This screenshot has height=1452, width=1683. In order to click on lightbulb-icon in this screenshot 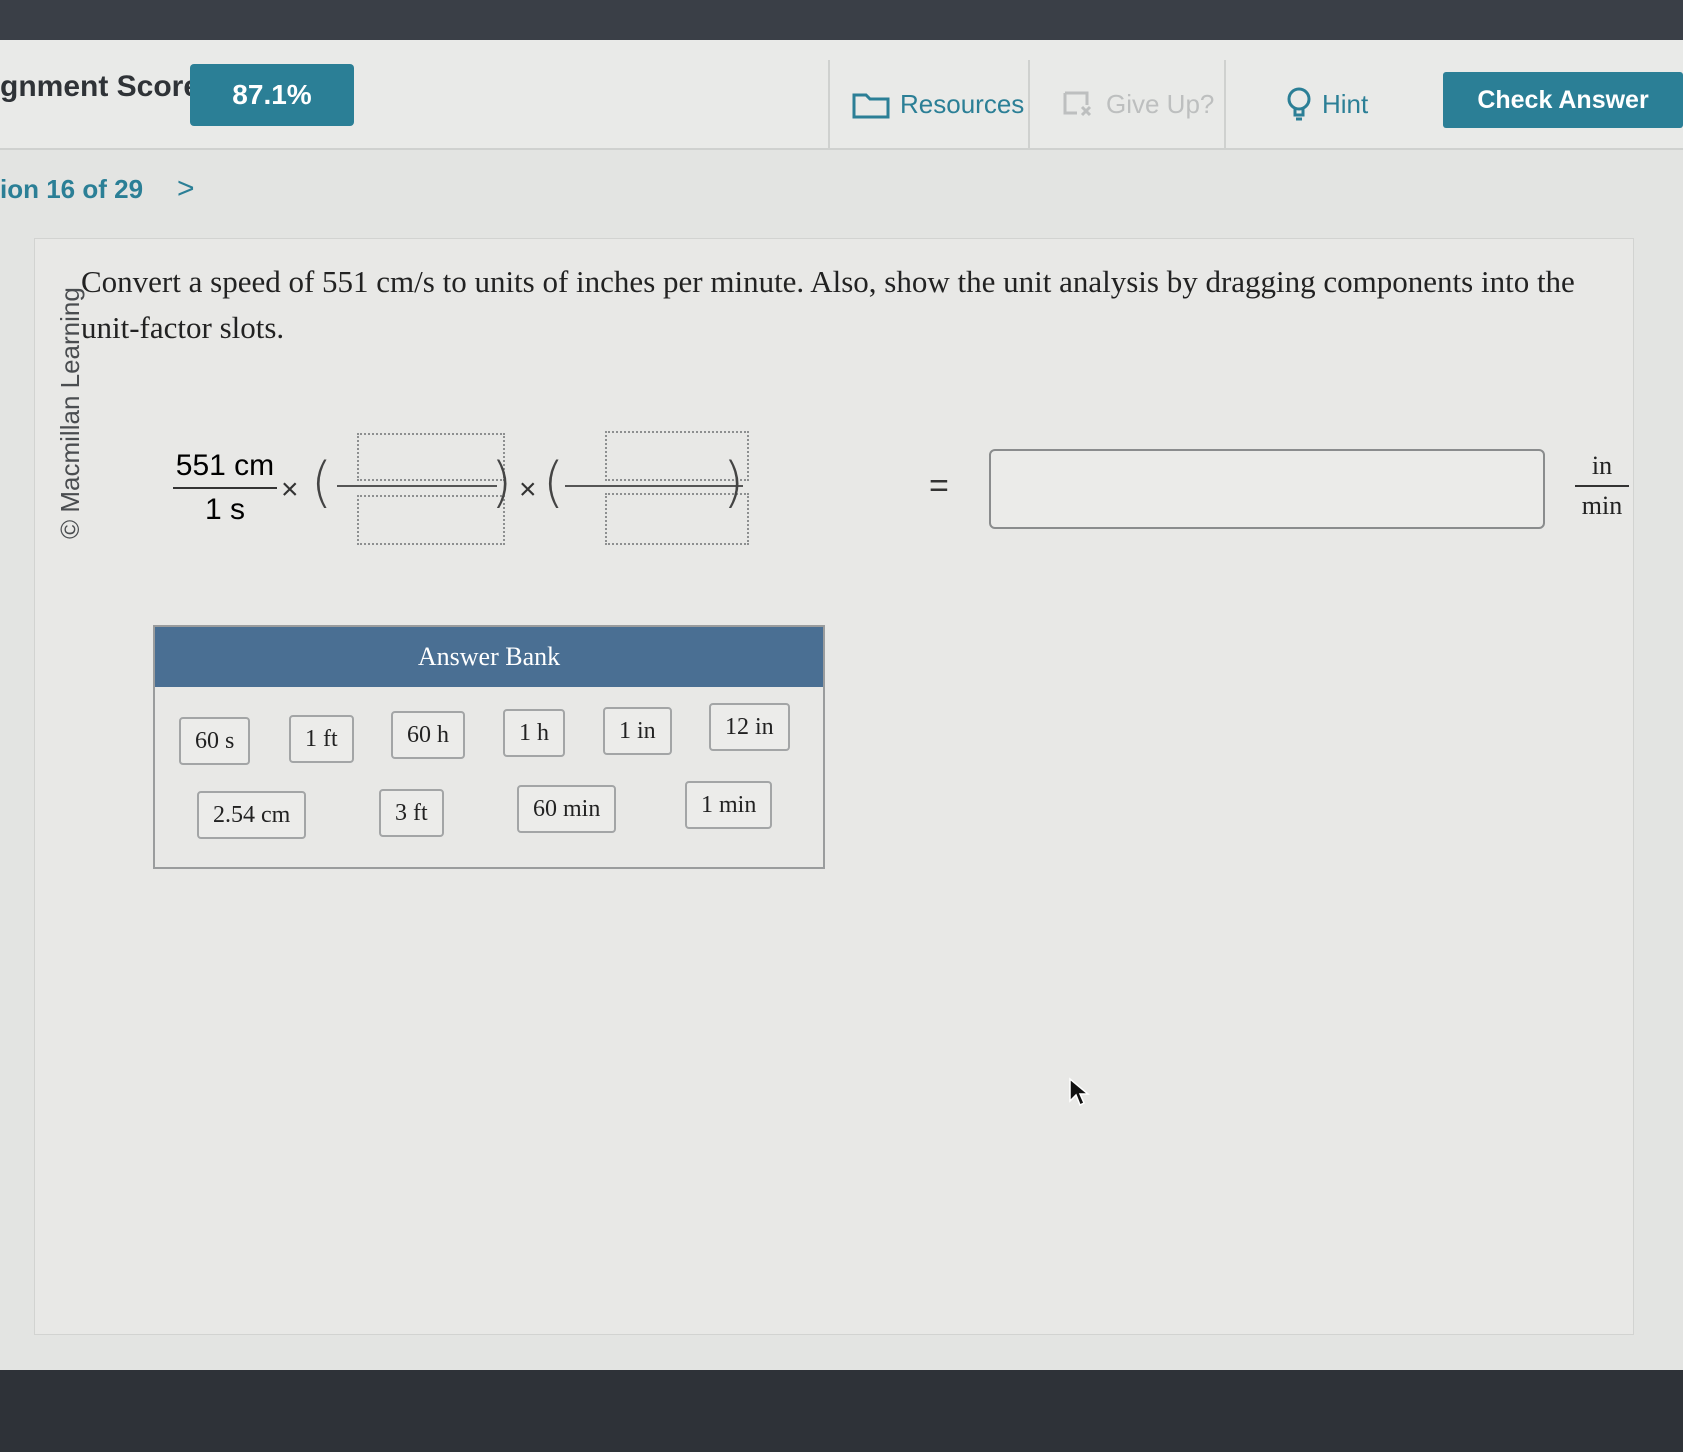, I will do `click(1299, 104)`.